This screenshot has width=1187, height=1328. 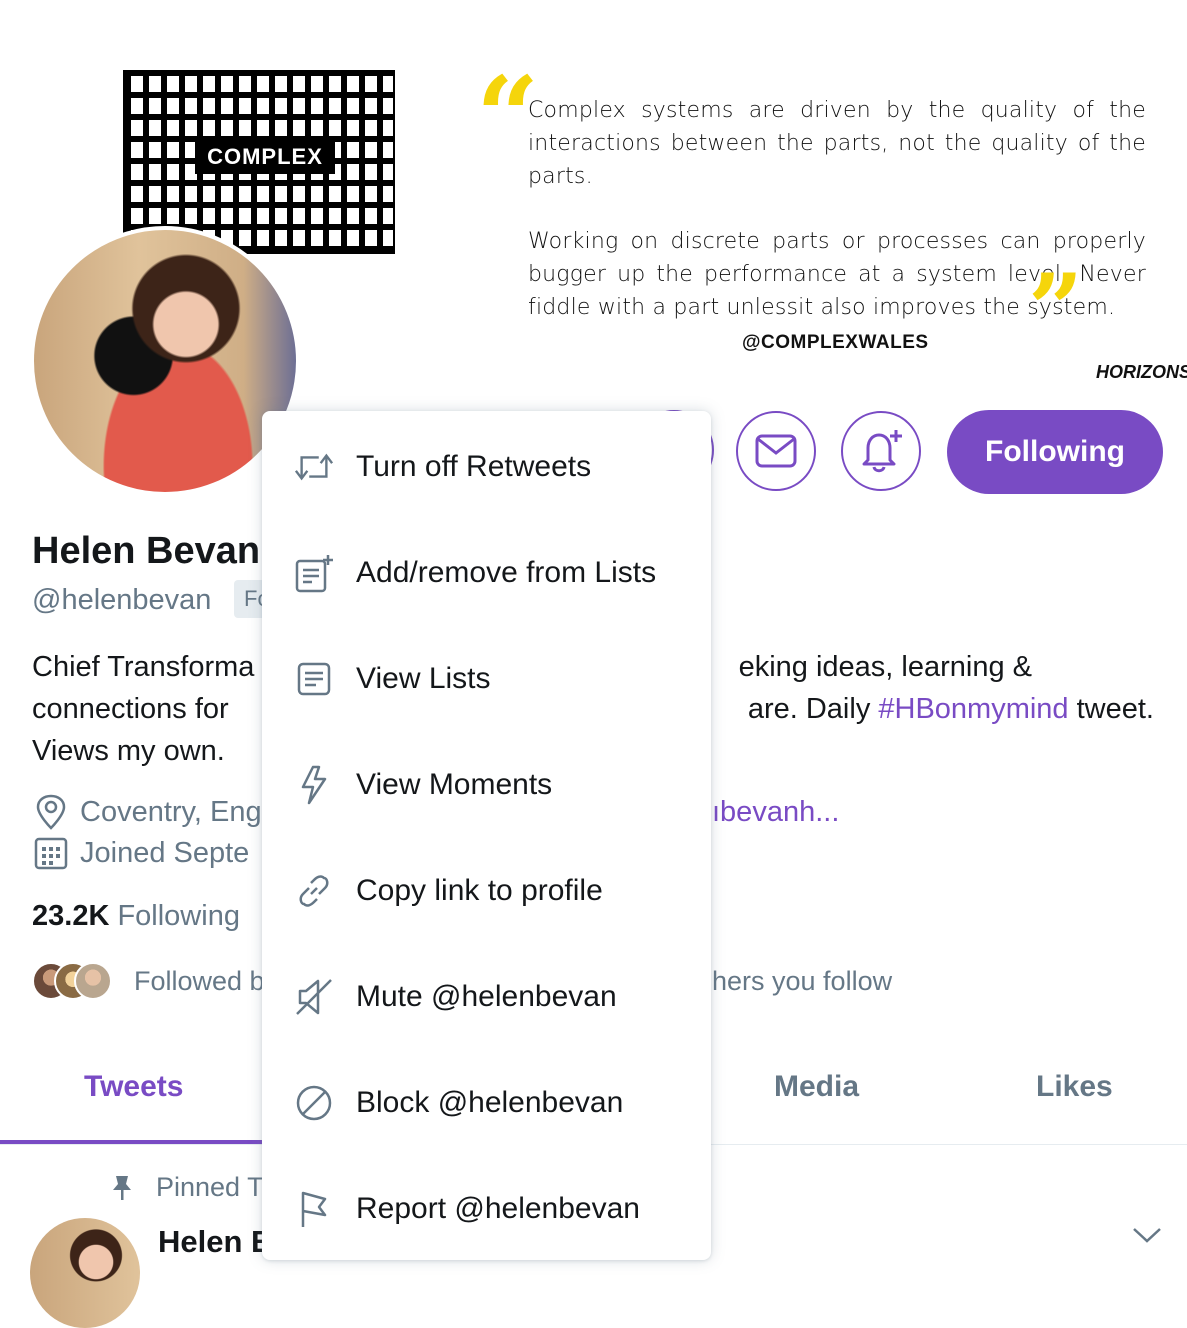 I want to click on mute-icon, so click(x=314, y=997).